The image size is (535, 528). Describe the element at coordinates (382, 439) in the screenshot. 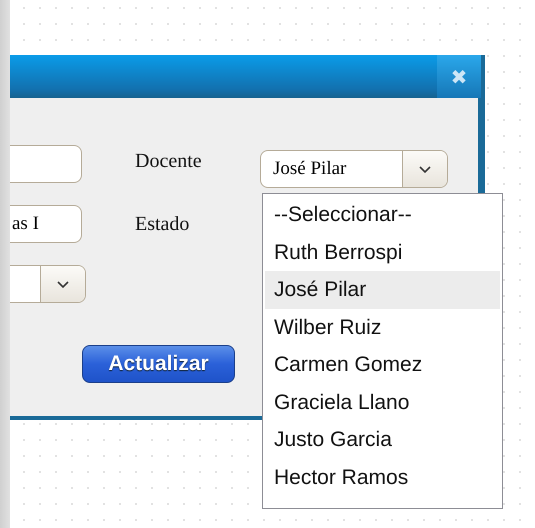

I see `dropdown-option: Justo Garcia` at that location.